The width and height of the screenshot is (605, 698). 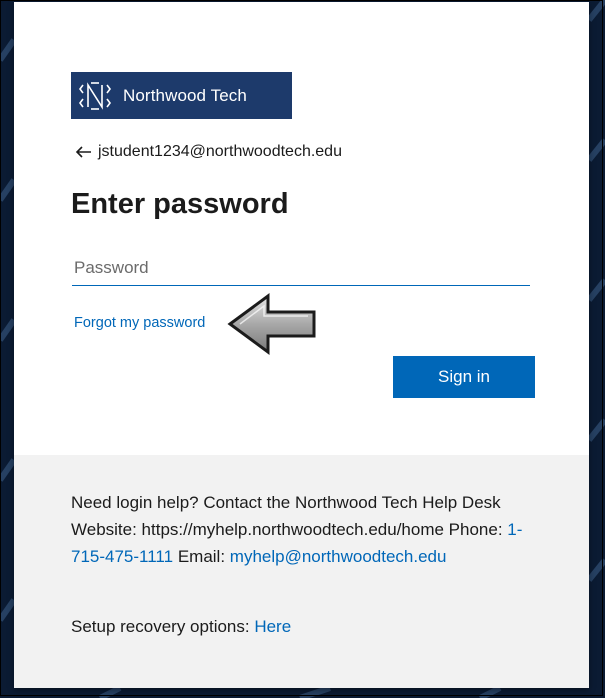 I want to click on sign-in-button: Sign in, so click(x=464, y=377).